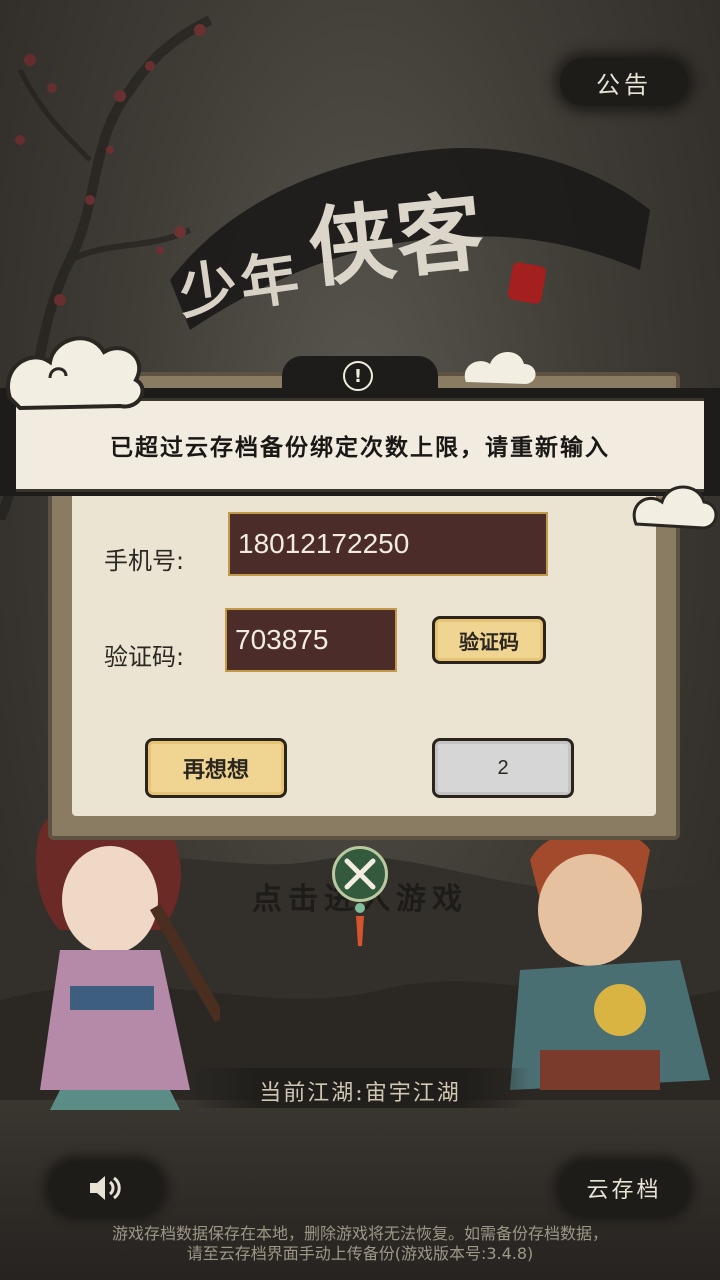 The height and width of the screenshot is (1280, 720). I want to click on phone-input: 18012172250, so click(388, 544).